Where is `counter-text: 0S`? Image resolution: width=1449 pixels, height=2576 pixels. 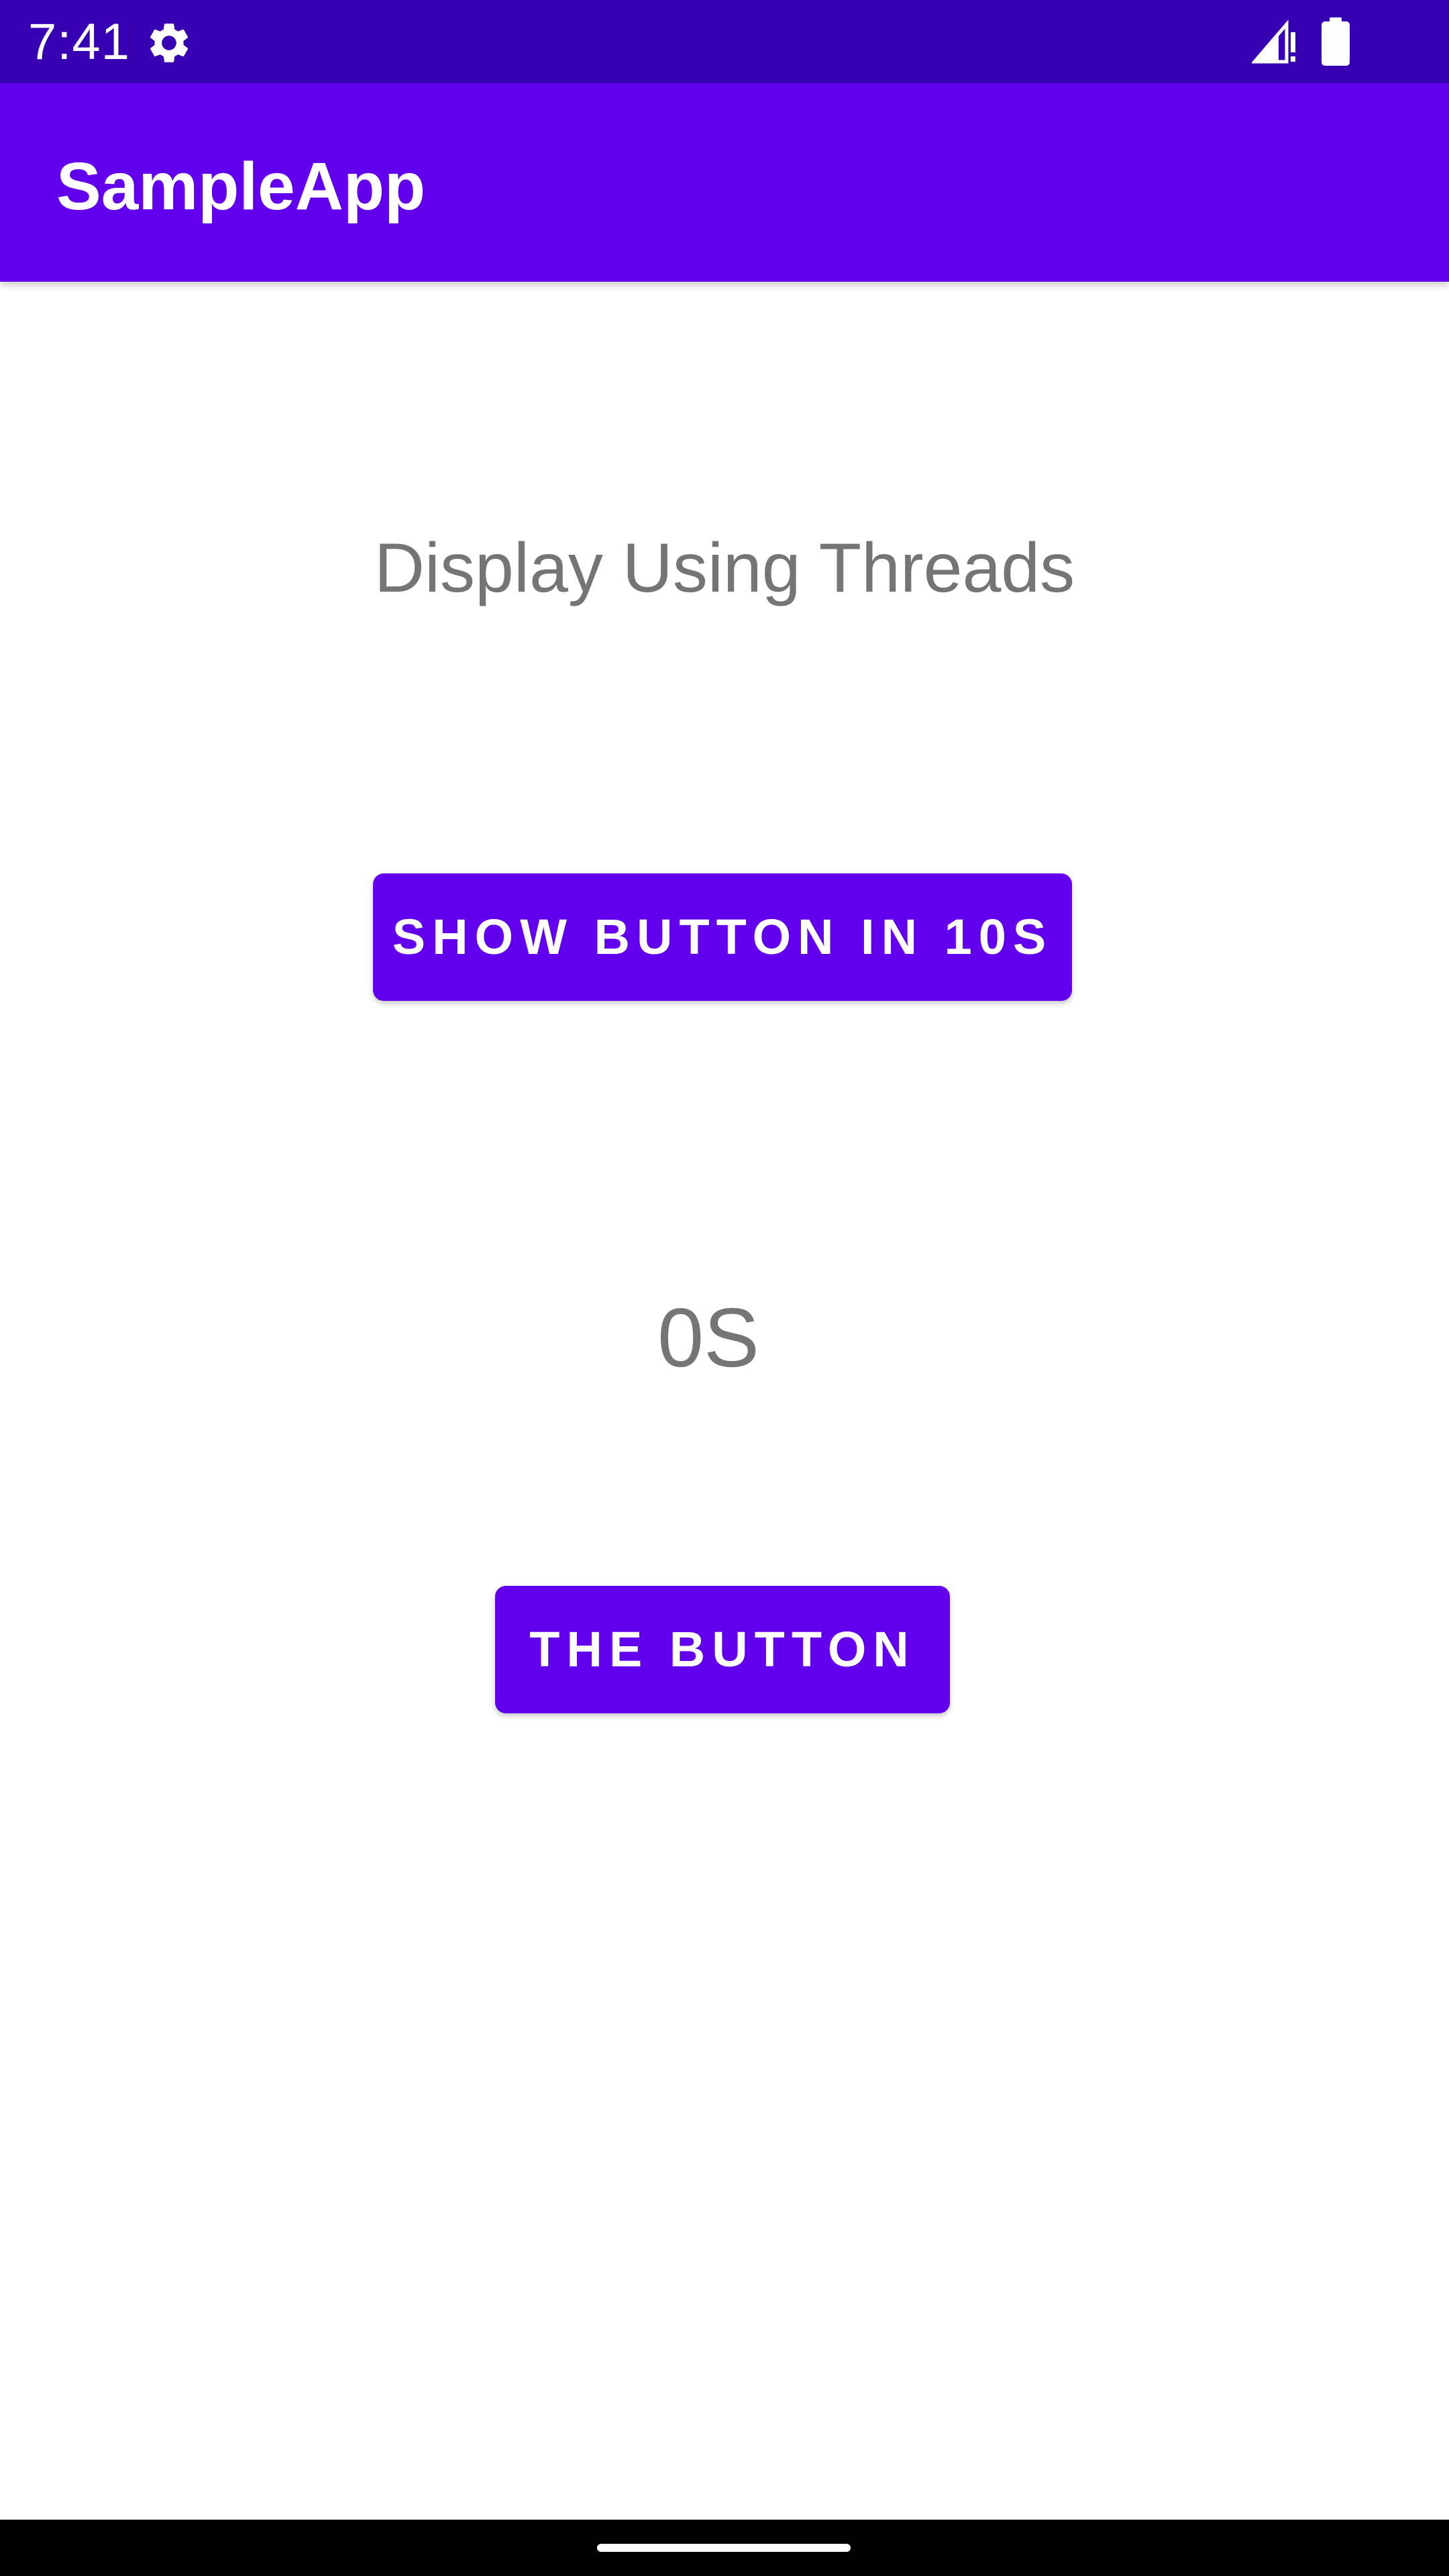
counter-text: 0S is located at coordinates (708, 1338).